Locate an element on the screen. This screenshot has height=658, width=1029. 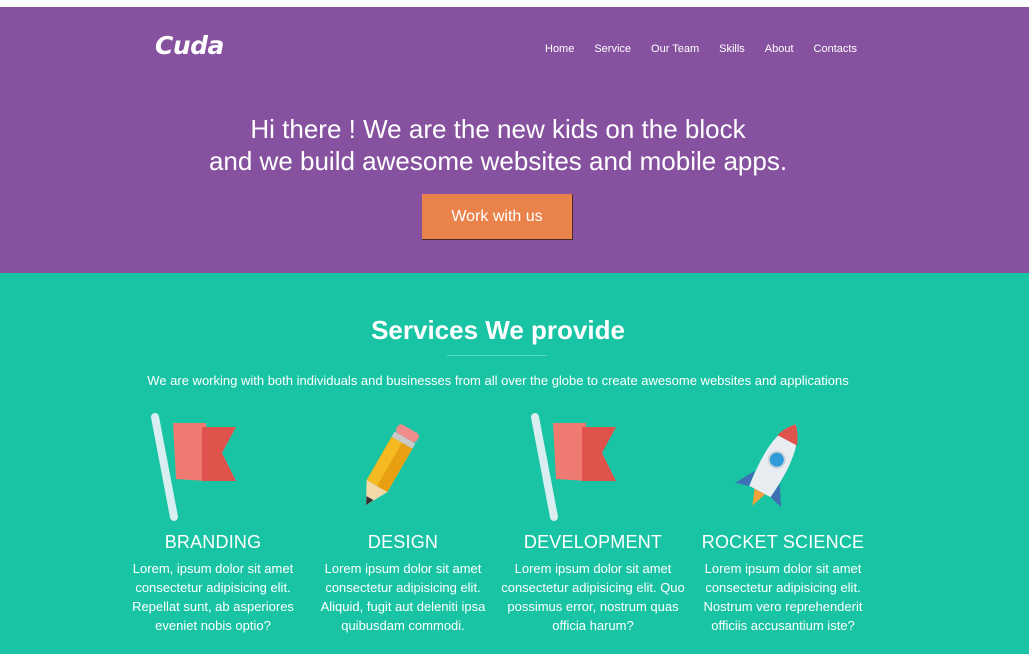
services-title: Services We provide is located at coordinates (498, 330).